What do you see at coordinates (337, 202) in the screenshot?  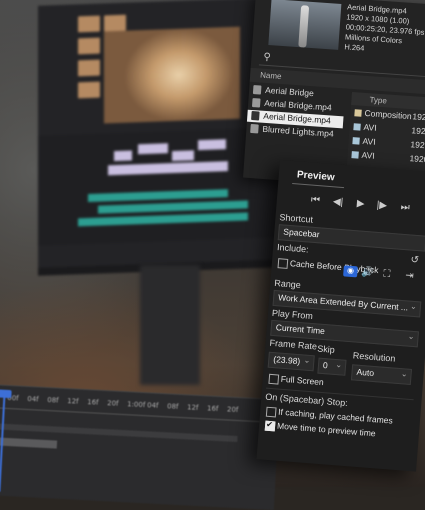 I see `previous-frame-button: ◀|` at bounding box center [337, 202].